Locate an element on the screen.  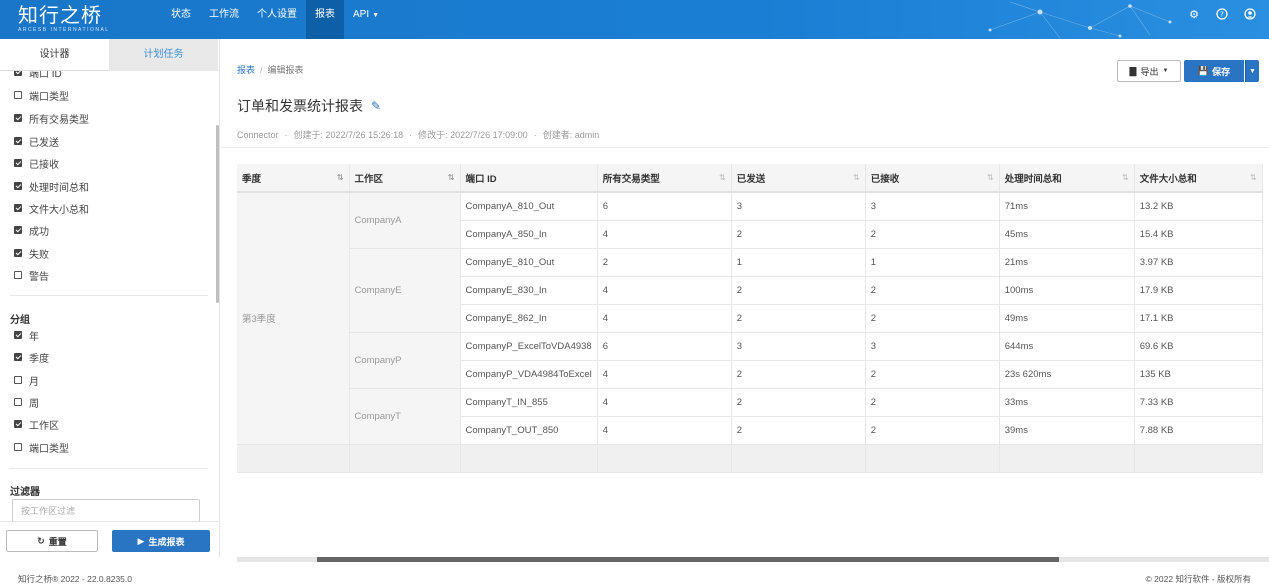
gear-icon: ⚙ is located at coordinates (1194, 15).